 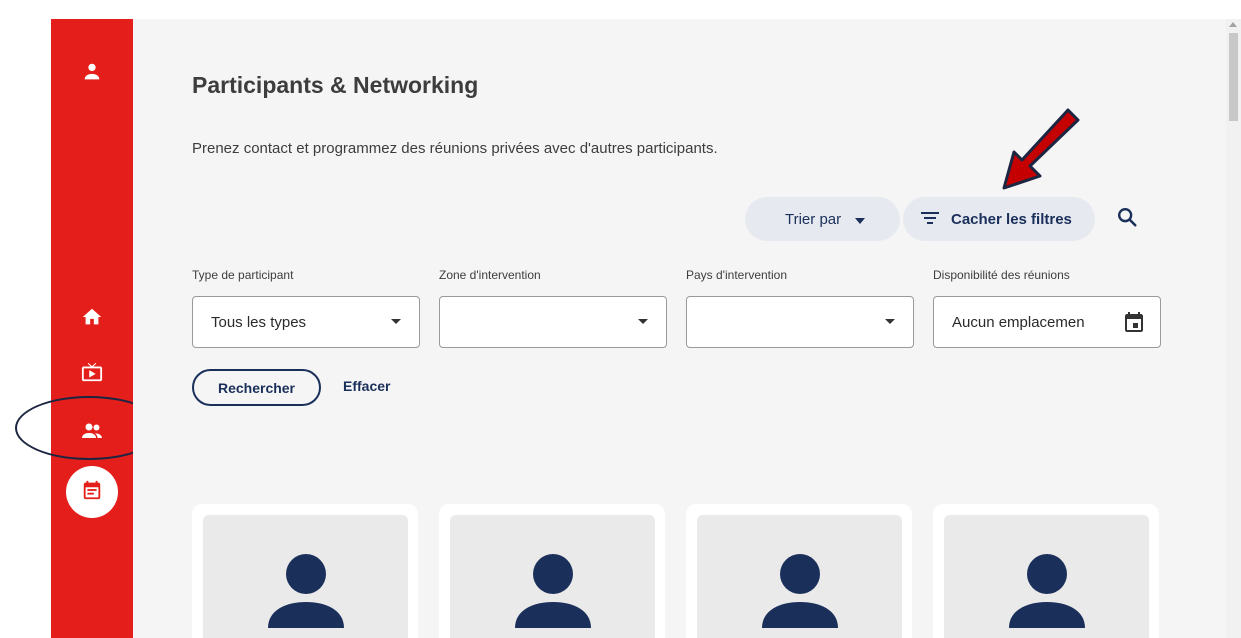 I want to click on calendar-button, so click(x=92, y=492).